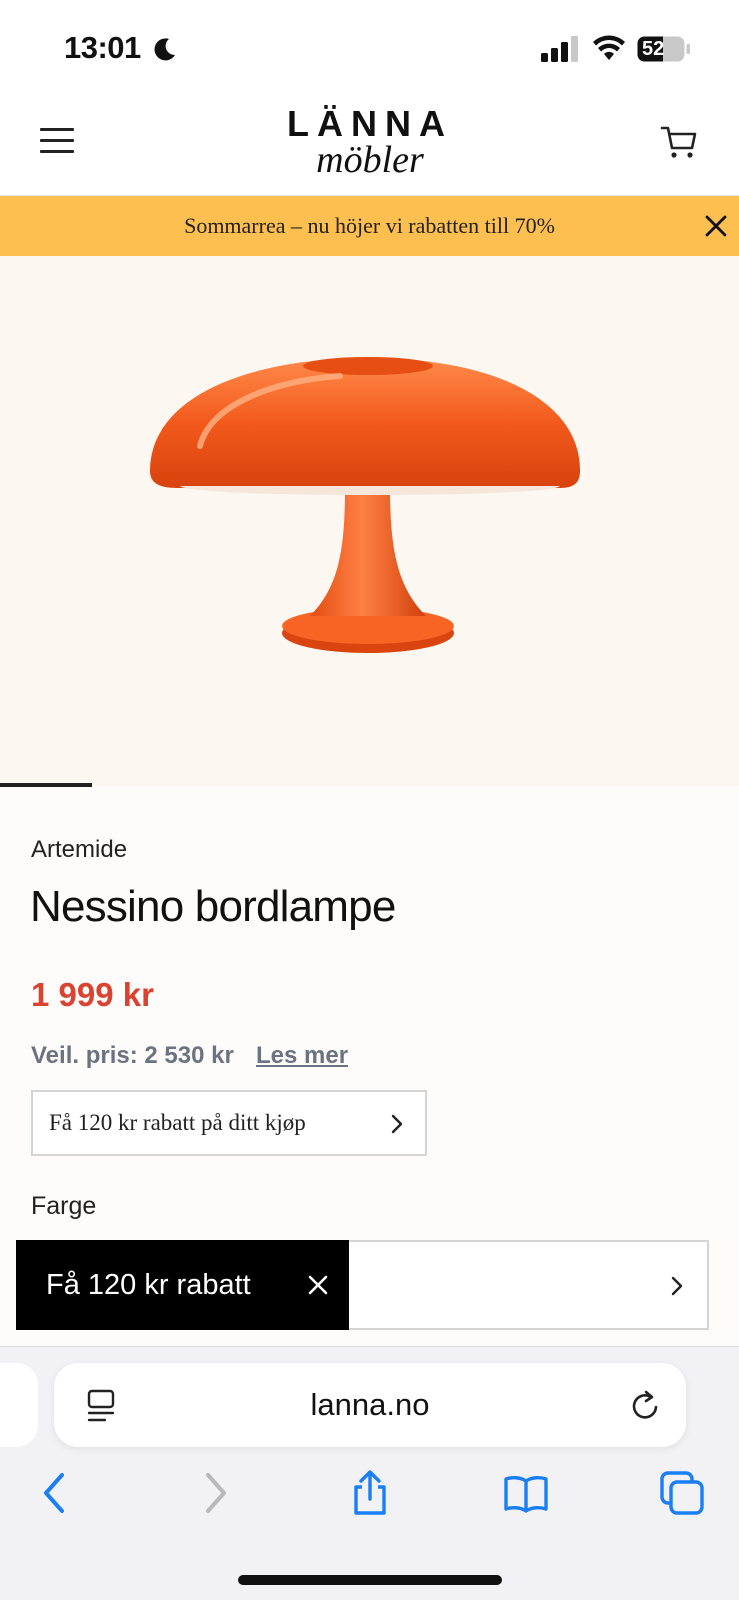 The image size is (739, 1600). Describe the element at coordinates (57, 142) in the screenshot. I see `menu-icon` at that location.